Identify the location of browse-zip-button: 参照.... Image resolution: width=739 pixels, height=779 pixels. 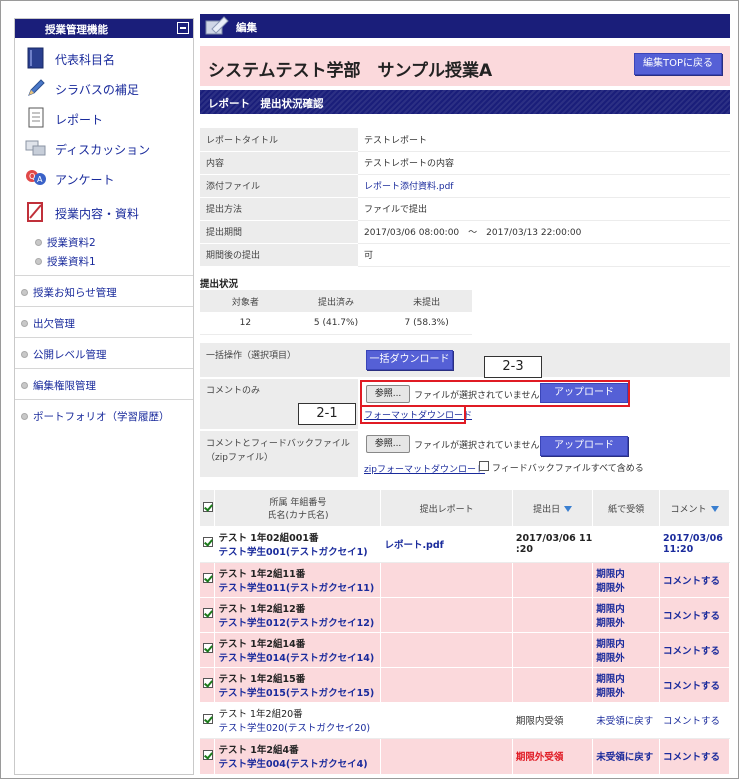
(388, 444).